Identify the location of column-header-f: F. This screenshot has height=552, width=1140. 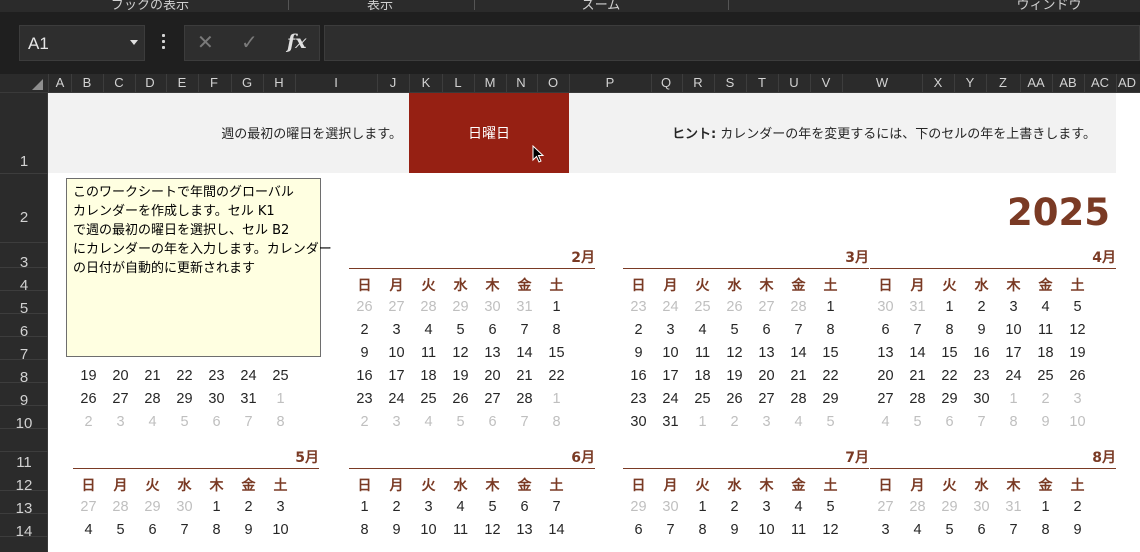
(214, 82).